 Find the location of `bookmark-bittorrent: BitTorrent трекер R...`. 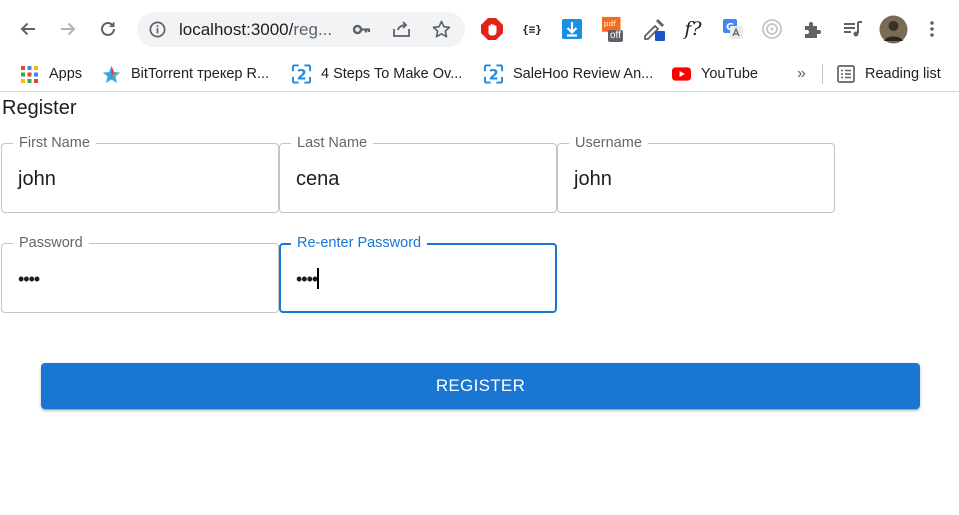

bookmark-bittorrent: BitTorrent трекер R... is located at coordinates (185, 74).